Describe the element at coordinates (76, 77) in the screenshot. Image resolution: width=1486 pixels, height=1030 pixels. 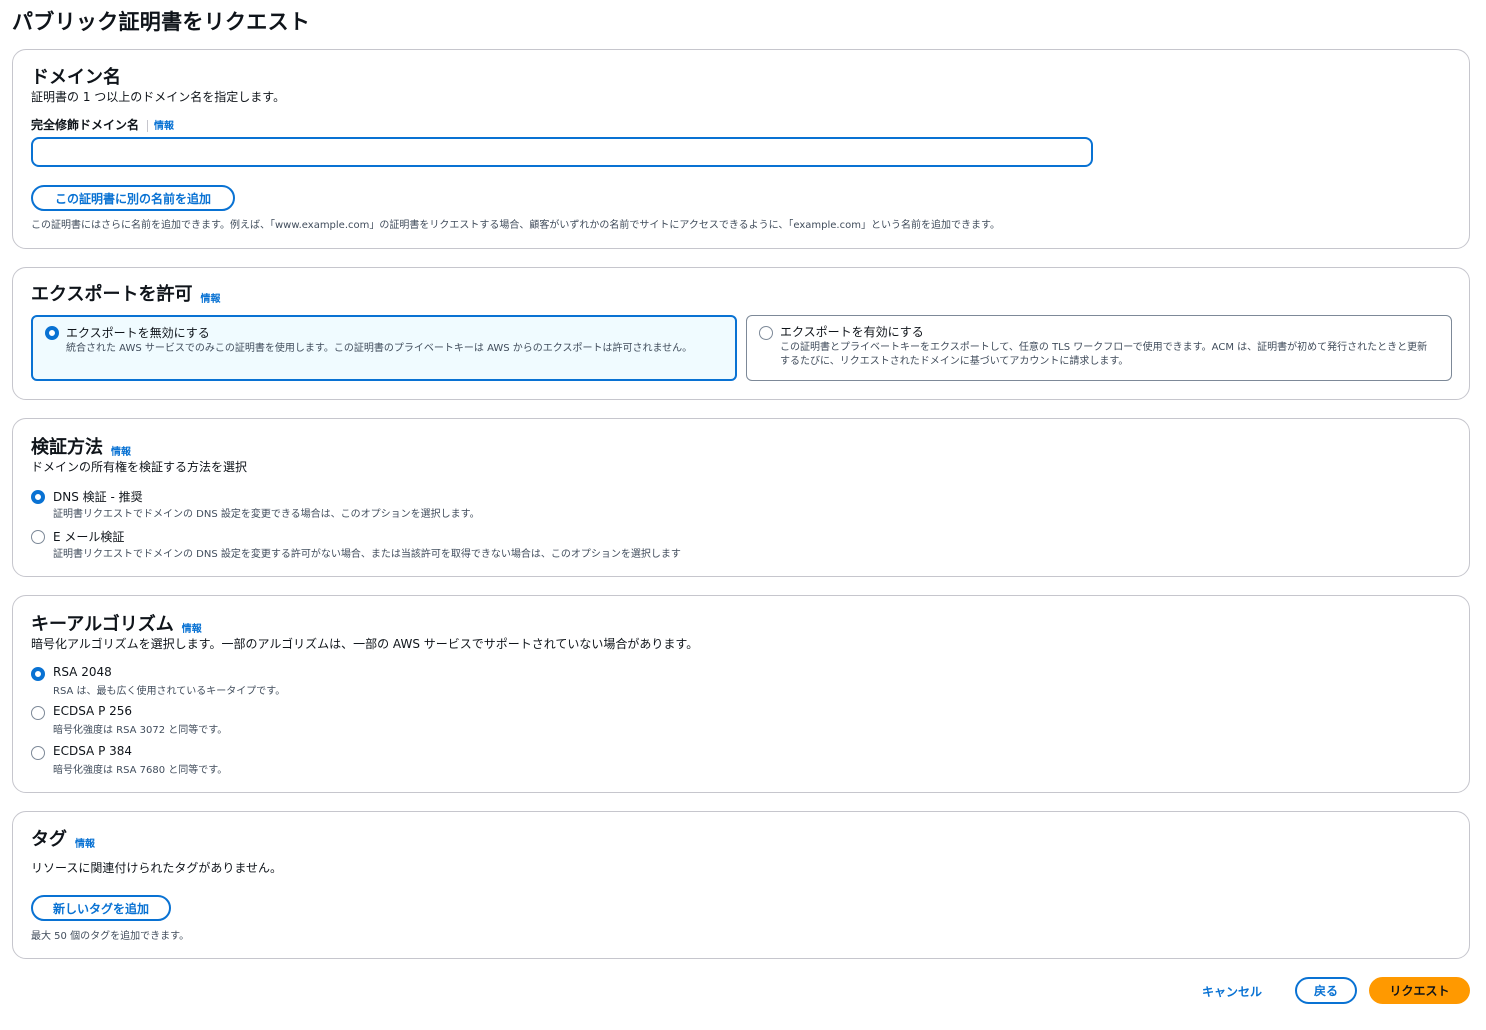
I see `domain-panel-title: ドメイン名` at that location.